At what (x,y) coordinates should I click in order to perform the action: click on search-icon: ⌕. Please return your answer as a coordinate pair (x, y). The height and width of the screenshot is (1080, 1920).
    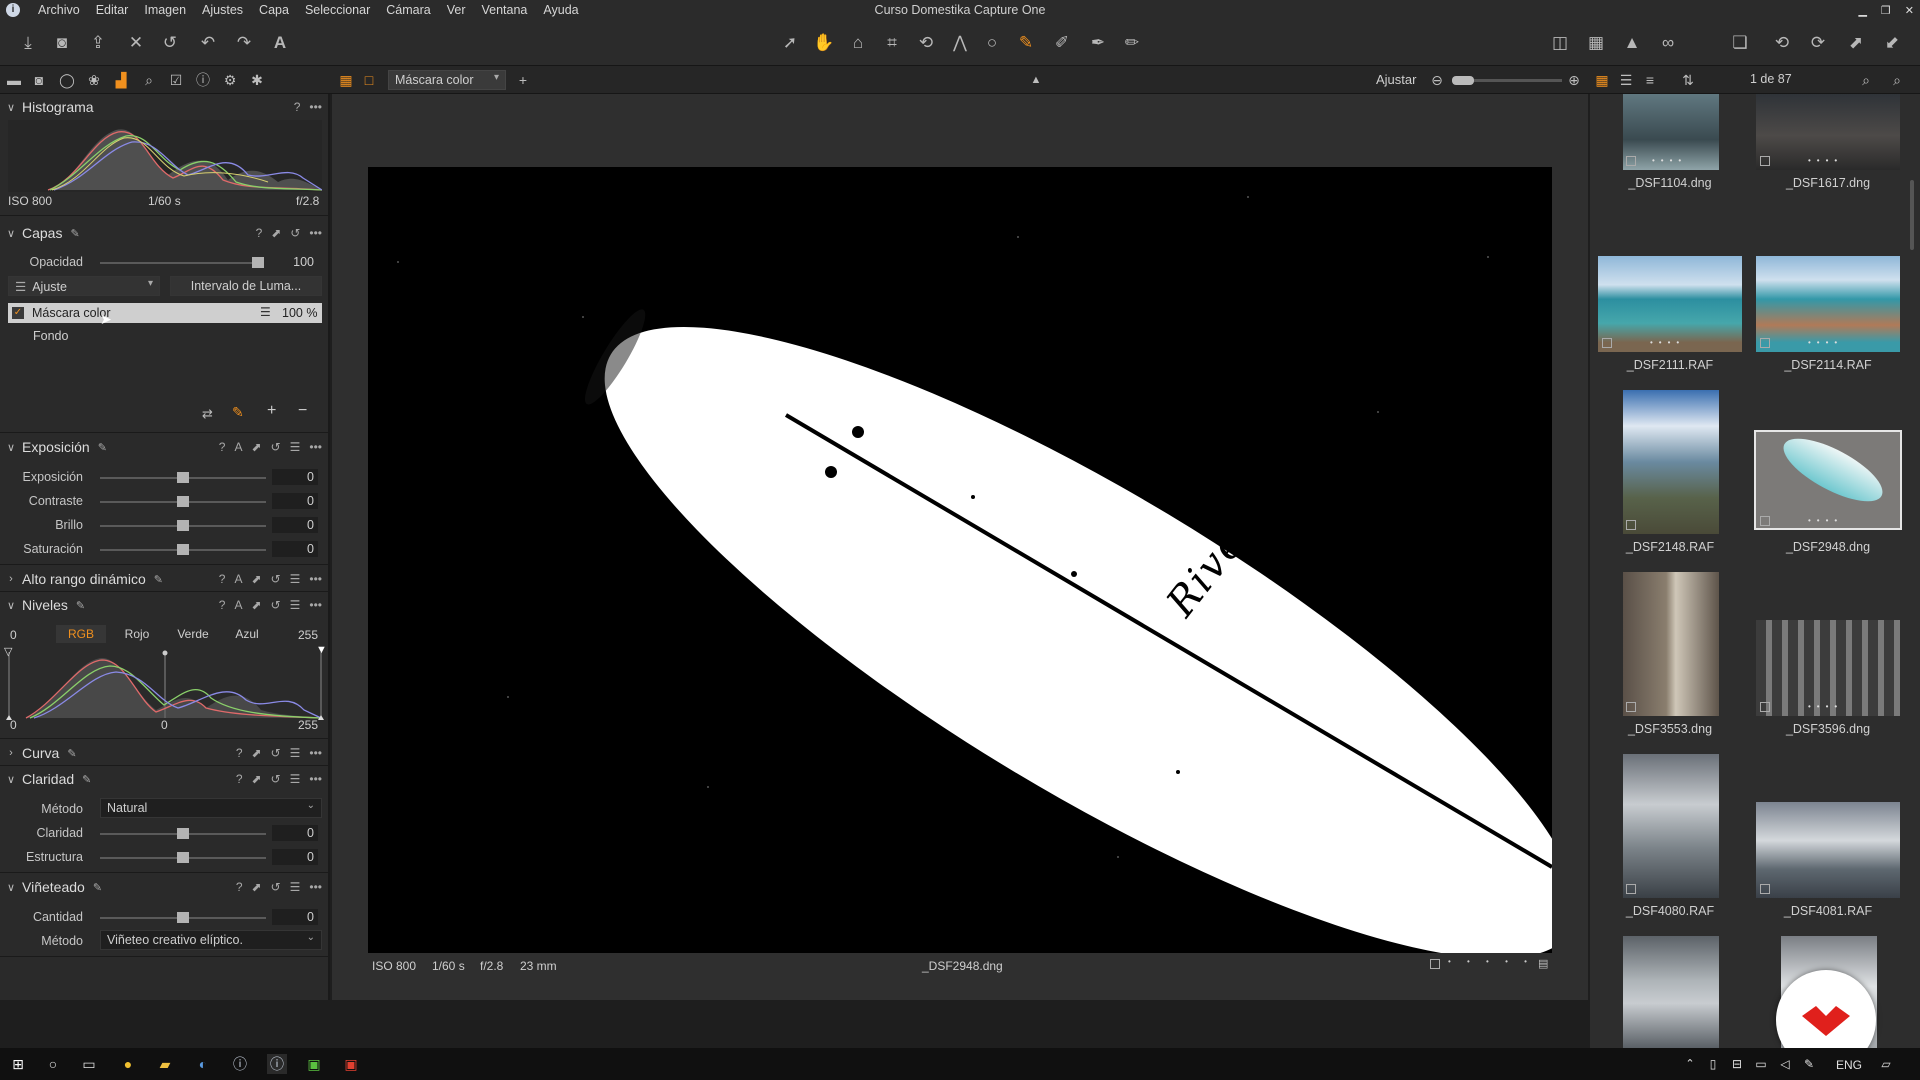
    Looking at the image, I should click on (1897, 80).